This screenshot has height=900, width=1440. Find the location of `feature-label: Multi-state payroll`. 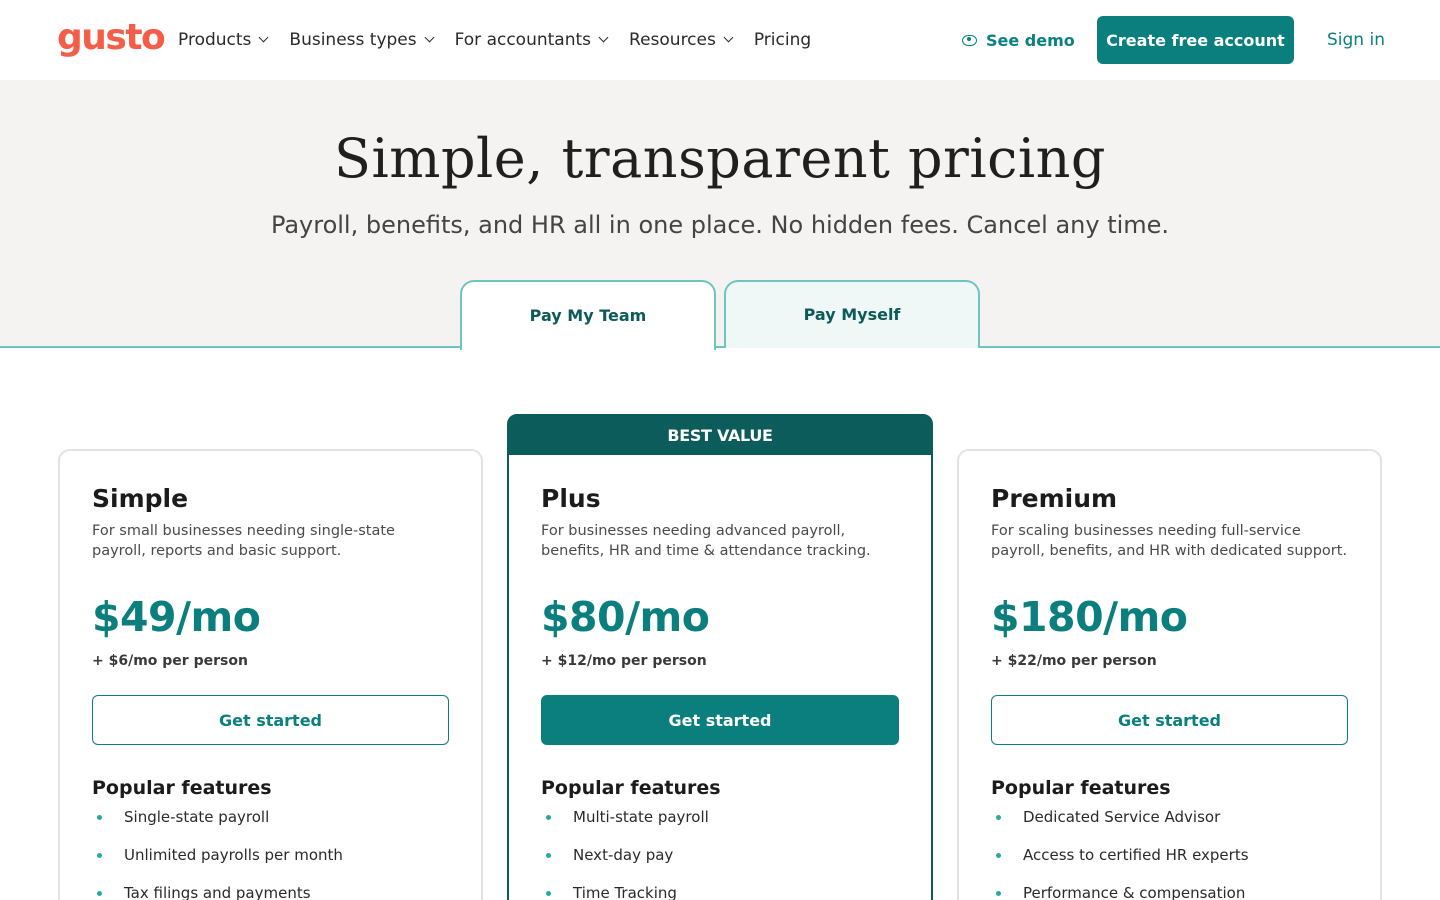

feature-label: Multi-state payroll is located at coordinates (641, 817).